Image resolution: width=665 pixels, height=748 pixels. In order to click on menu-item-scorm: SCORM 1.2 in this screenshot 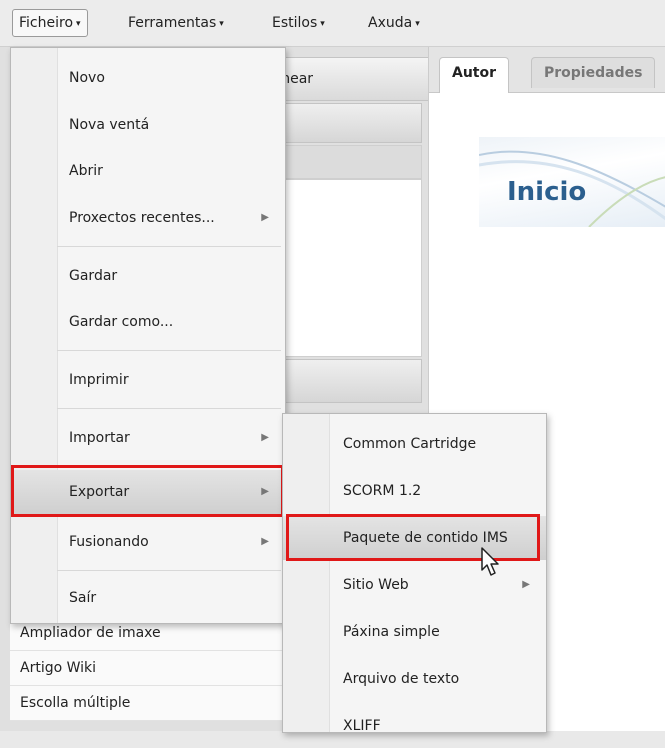, I will do `click(414, 491)`.